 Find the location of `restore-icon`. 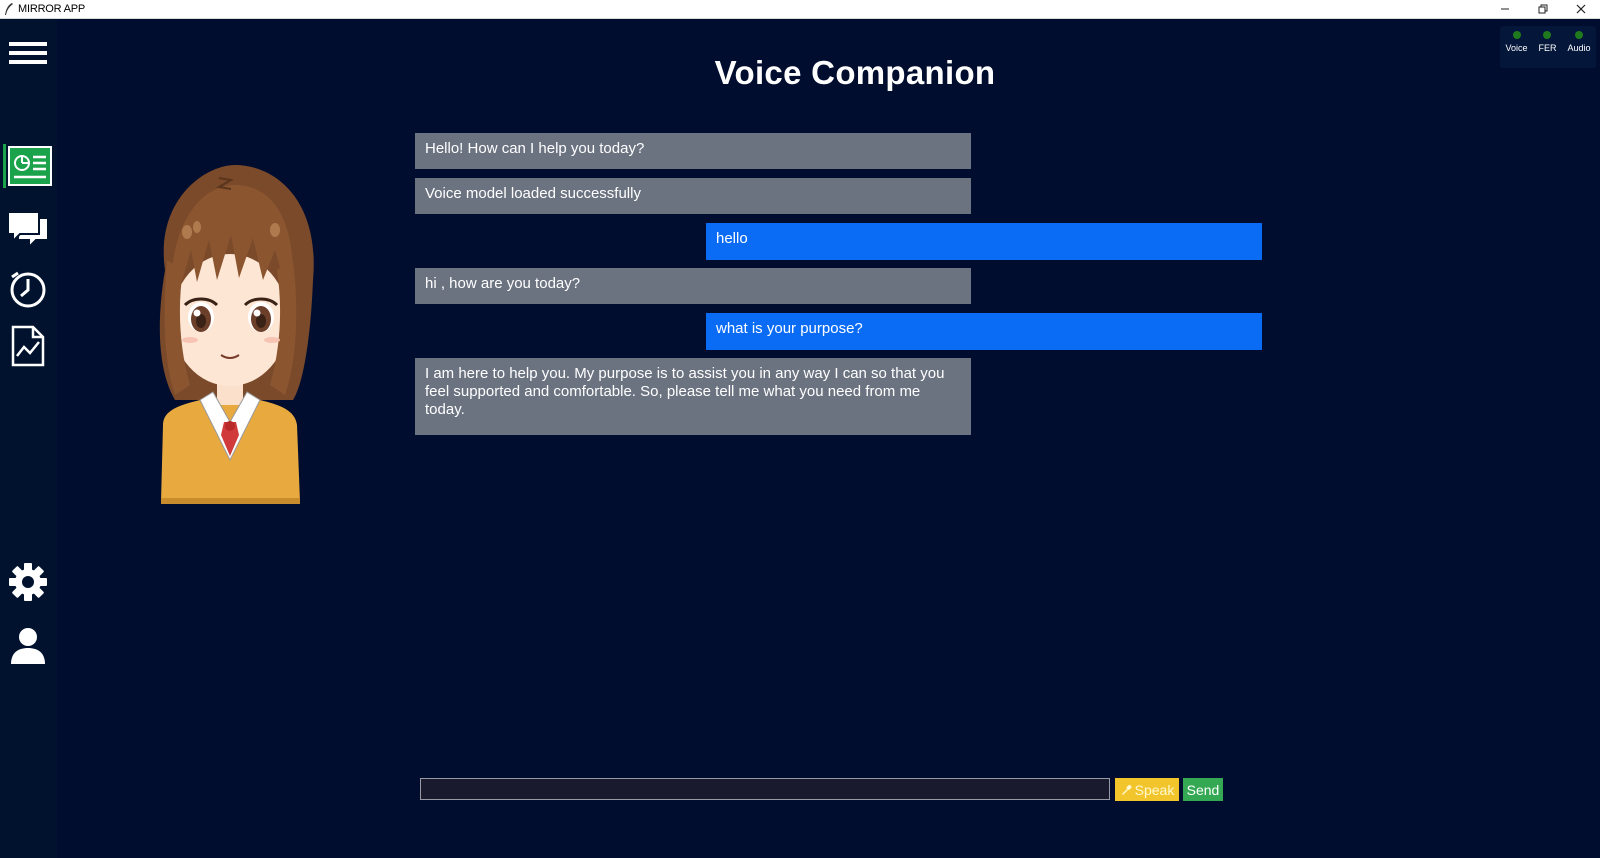

restore-icon is located at coordinates (1543, 9).